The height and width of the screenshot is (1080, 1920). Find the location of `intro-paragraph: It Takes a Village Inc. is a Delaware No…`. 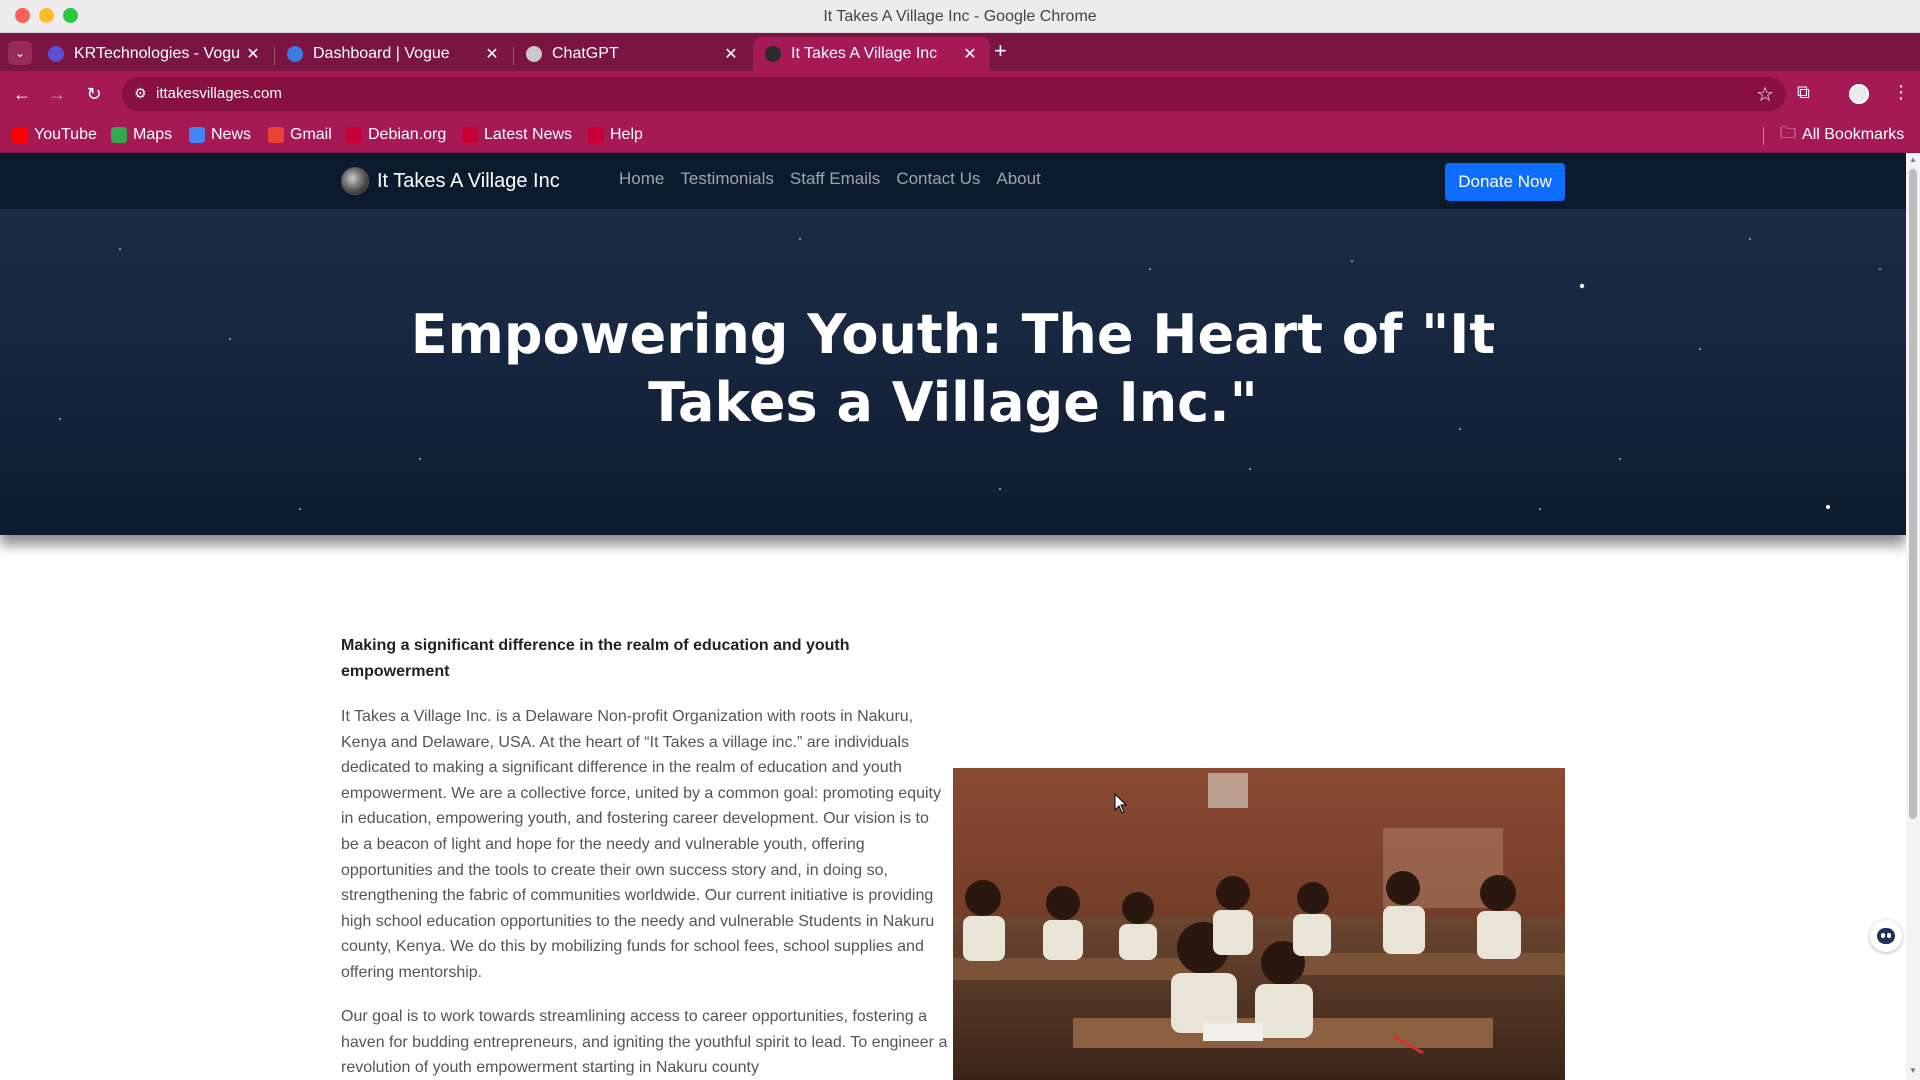

intro-paragraph: It Takes a Village Inc. is a Delaware No… is located at coordinates (641, 844).